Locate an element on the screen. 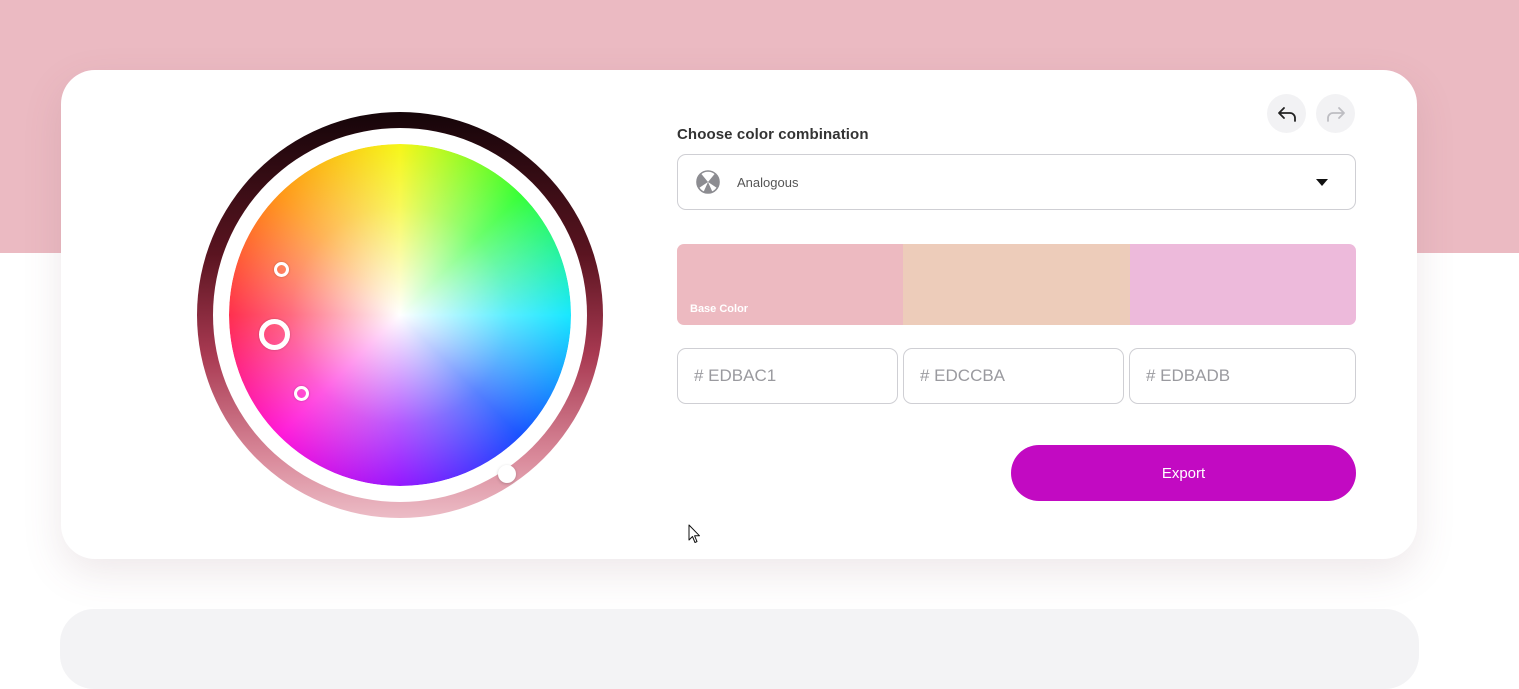 This screenshot has width=1519, height=689. redo-arrow-icon is located at coordinates (1335, 114).